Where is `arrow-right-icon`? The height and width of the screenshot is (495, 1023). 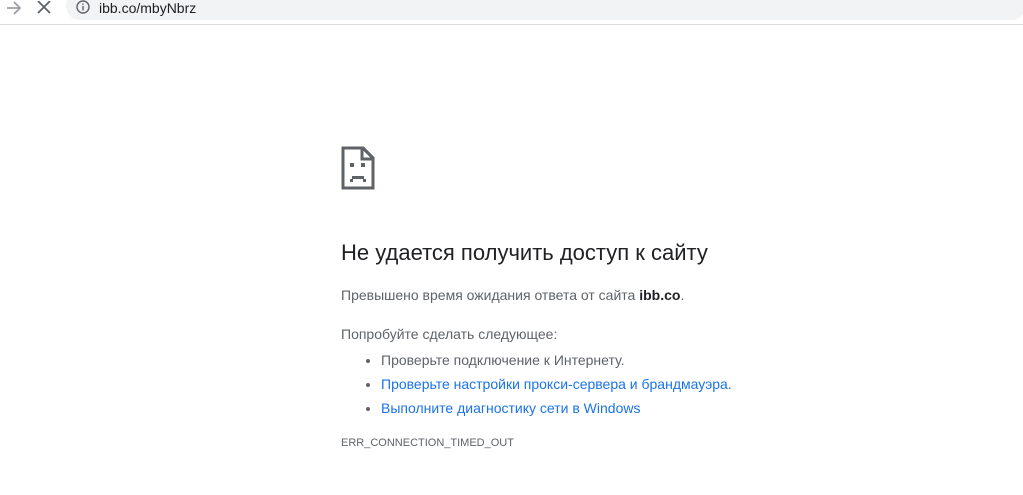
arrow-right-icon is located at coordinates (14, 8).